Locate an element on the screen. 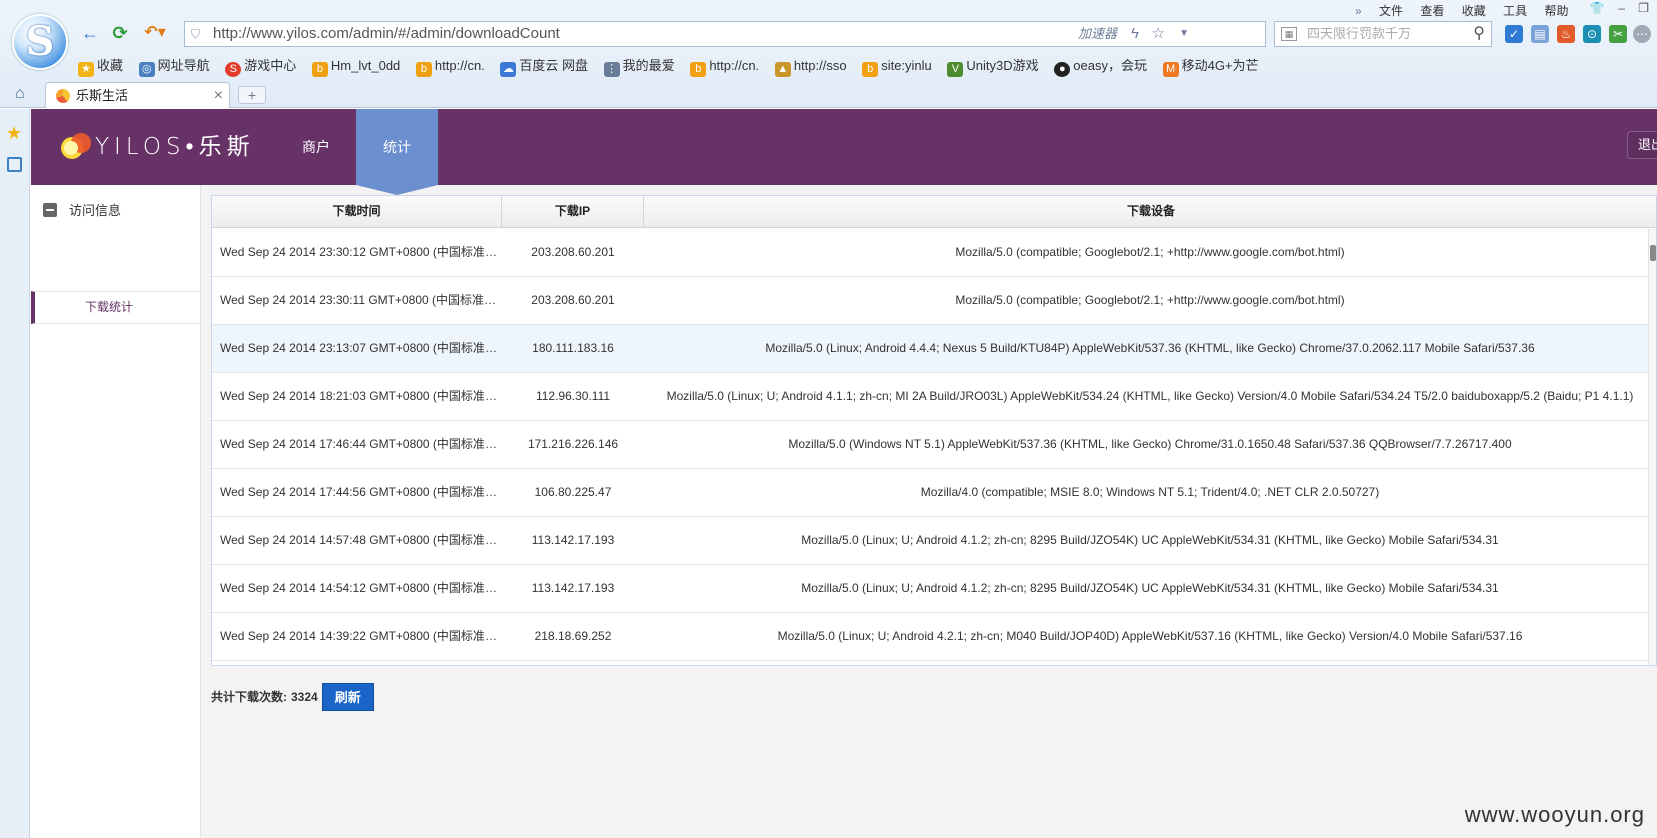 The image size is (1657, 838). scrollbar-thumb is located at coordinates (1653, 253).